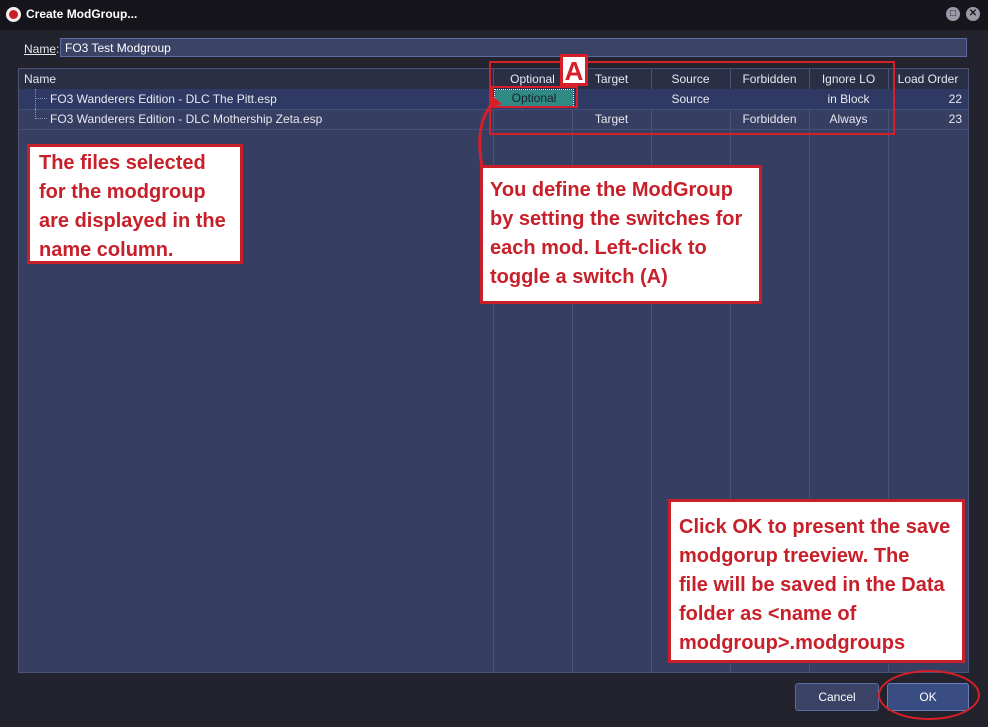 The image size is (988, 727). What do you see at coordinates (837, 697) in the screenshot?
I see `cancel-button: Cancel` at bounding box center [837, 697].